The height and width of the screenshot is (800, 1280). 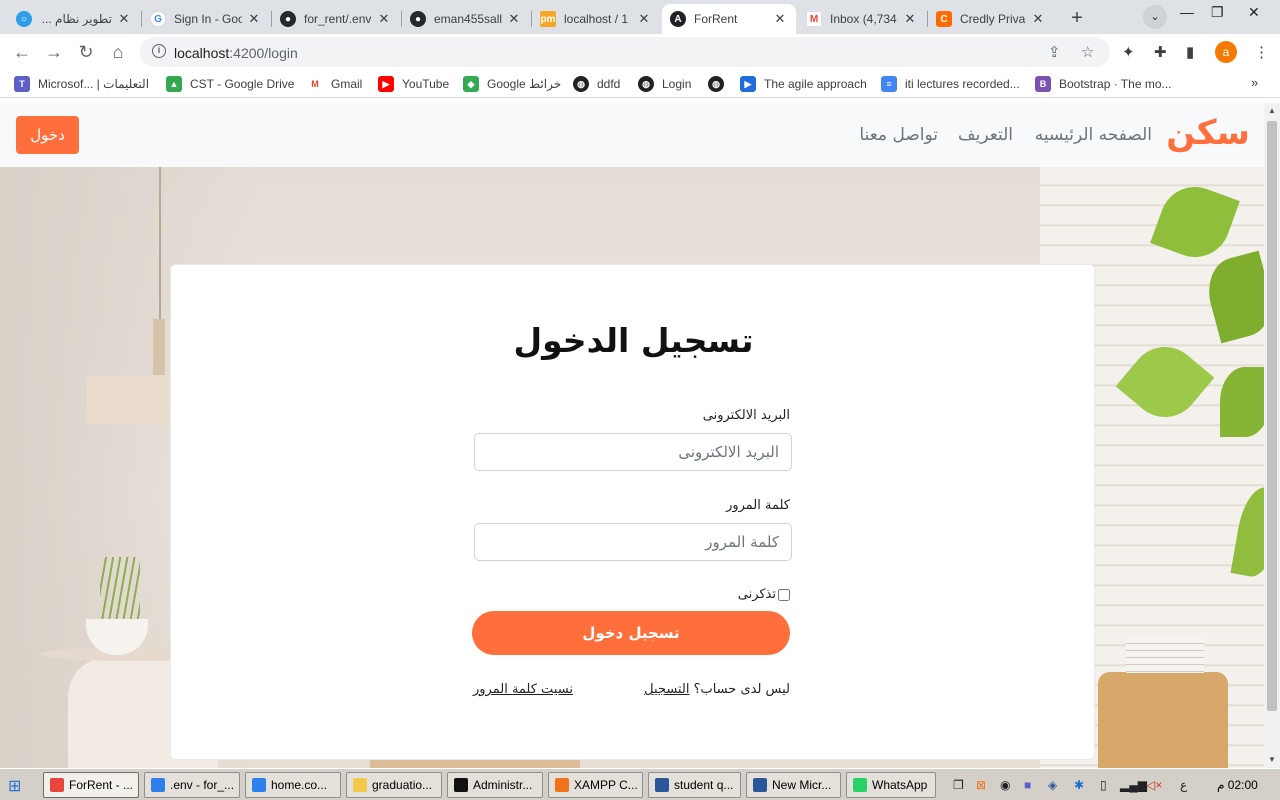 I want to click on input-language: ع, so click(x=1183, y=785).